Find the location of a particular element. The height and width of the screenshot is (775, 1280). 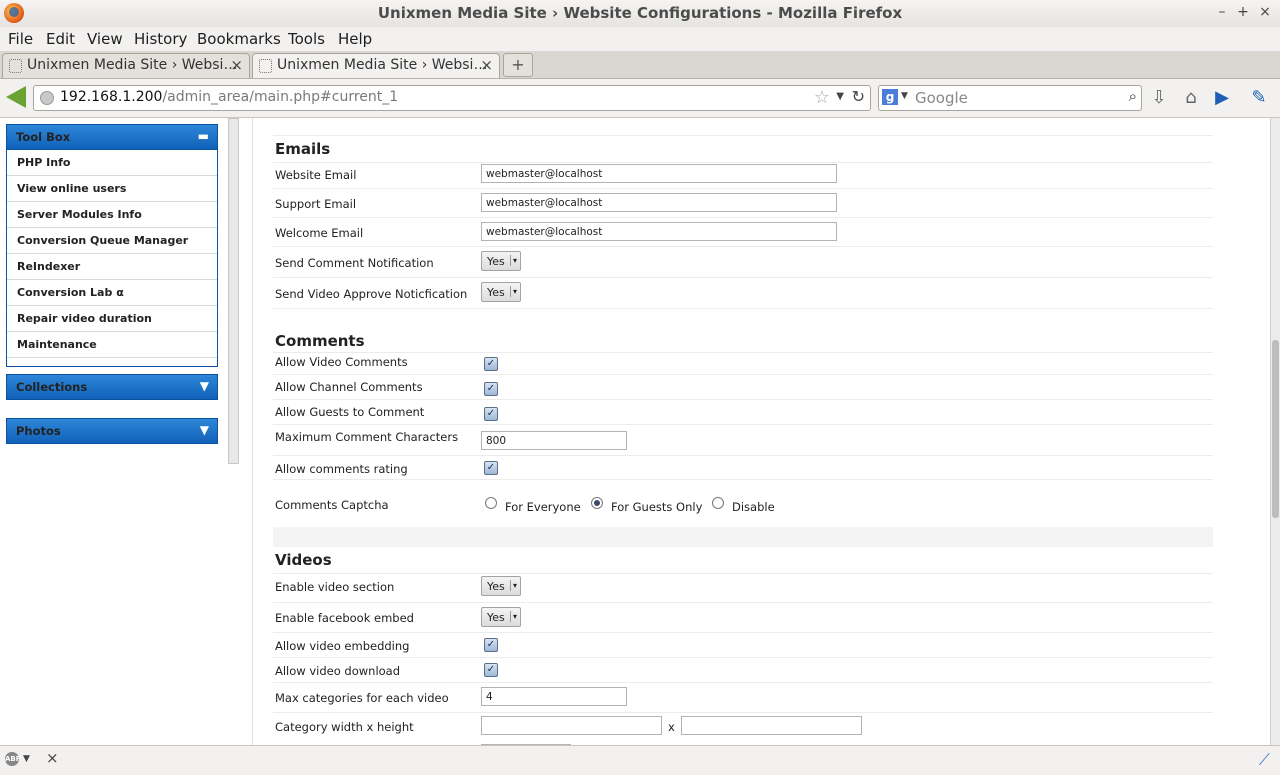

media-play-icon: ▶ is located at coordinates (1222, 98).